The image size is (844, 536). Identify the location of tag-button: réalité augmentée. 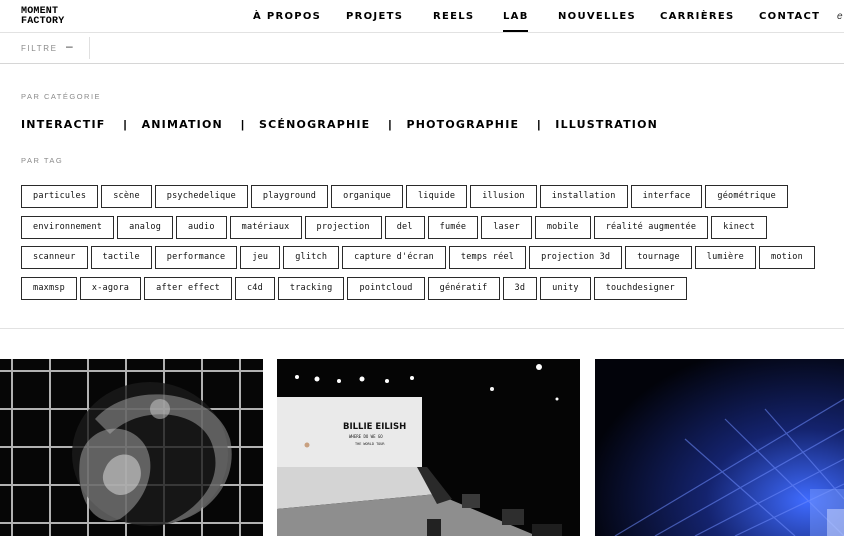
(651, 227).